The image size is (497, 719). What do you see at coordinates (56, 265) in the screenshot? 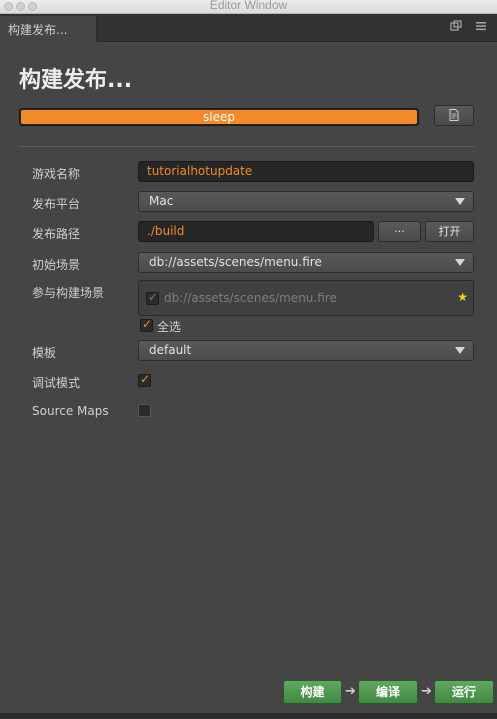
I see `start-scene-label: 初始场景` at bounding box center [56, 265].